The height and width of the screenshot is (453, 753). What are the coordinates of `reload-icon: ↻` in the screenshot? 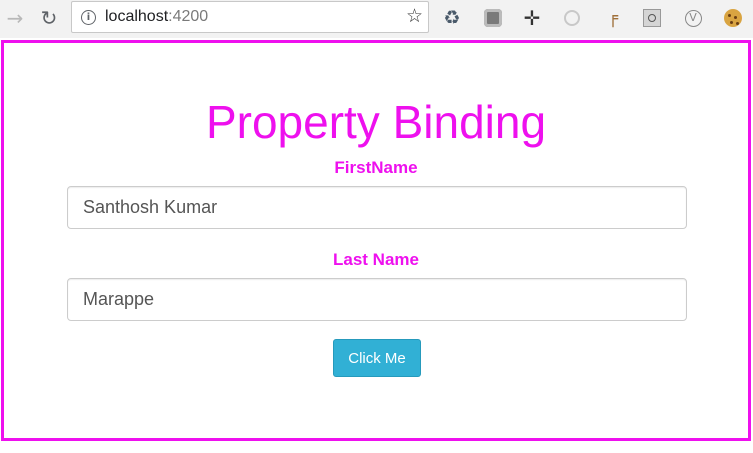 It's located at (49, 18).